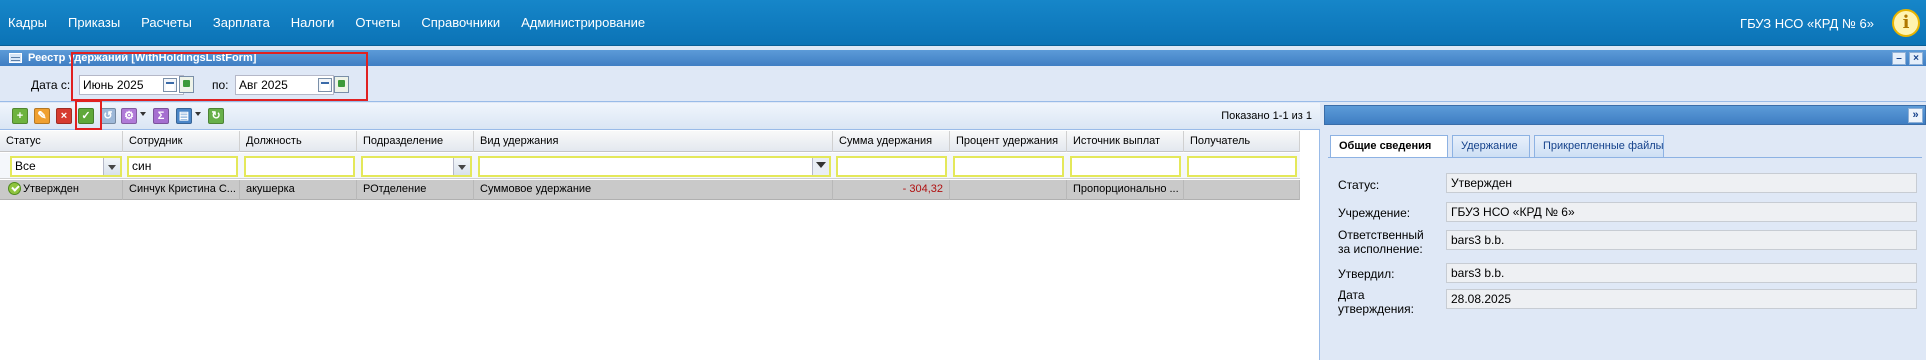 The image size is (1926, 360). What do you see at coordinates (1242, 141) in the screenshot?
I see `column-header-recipient: Получатель` at bounding box center [1242, 141].